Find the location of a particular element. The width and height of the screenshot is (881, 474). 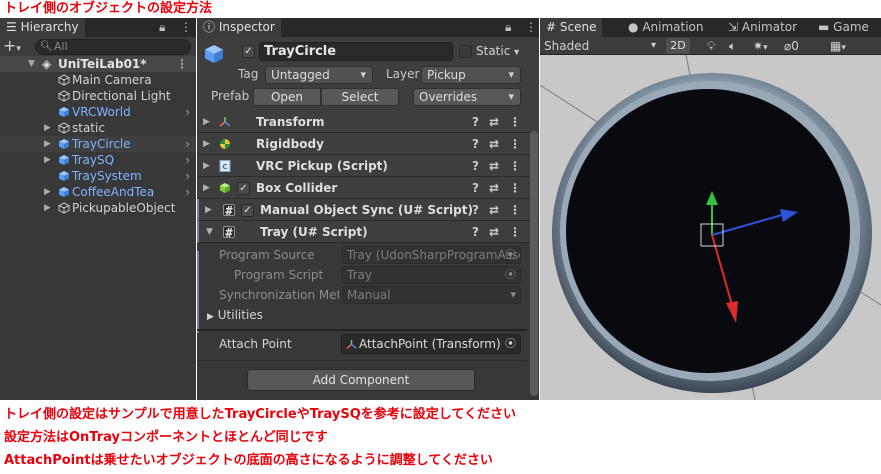

hierarchy-item-static: ▶ static is located at coordinates (98, 128).